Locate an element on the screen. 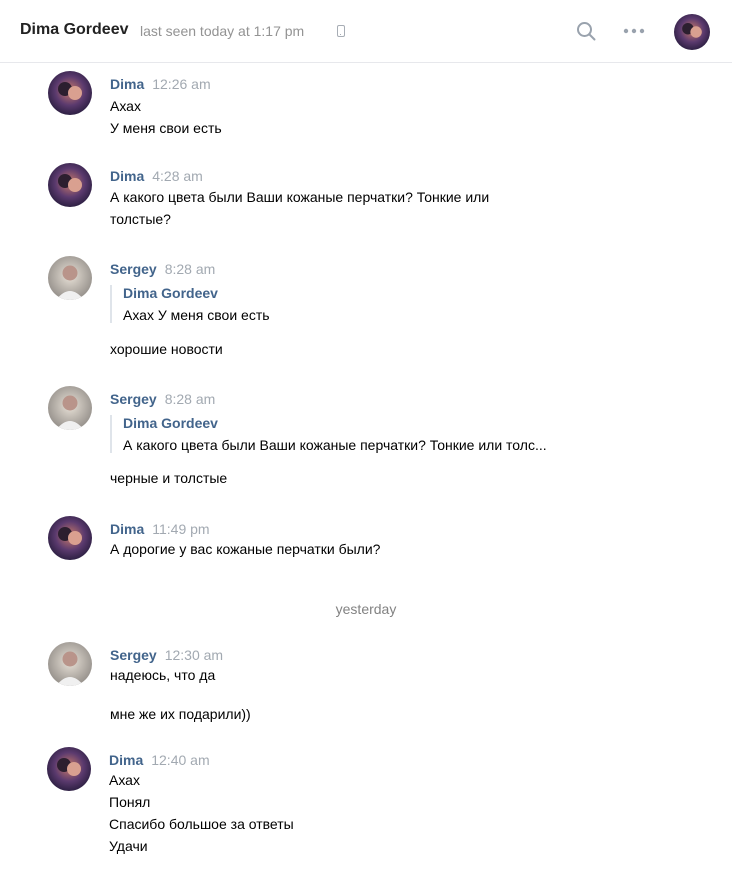 Image resolution: width=732 pixels, height=882 pixels. message-time: 12:30 am is located at coordinates (194, 655).